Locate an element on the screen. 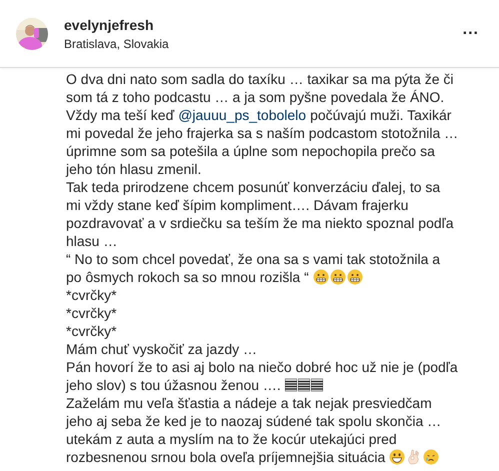 The image size is (499, 471). caption-text: pozdravovať a v srdiečku sa teším že ma niekto spoznal podľa is located at coordinates (260, 223).